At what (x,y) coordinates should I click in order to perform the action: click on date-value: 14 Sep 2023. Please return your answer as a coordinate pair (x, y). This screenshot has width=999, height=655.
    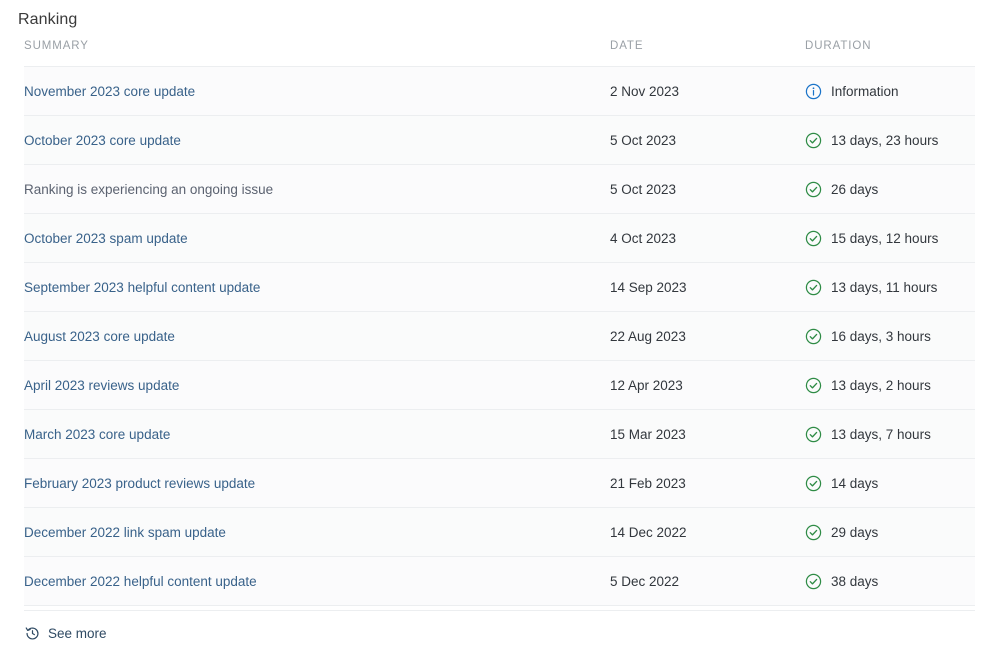
    Looking at the image, I should click on (648, 287).